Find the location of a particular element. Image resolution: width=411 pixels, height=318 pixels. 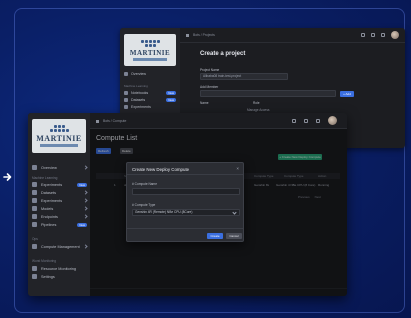

nav-experiments-2: Experiments is located at coordinates (60, 200).